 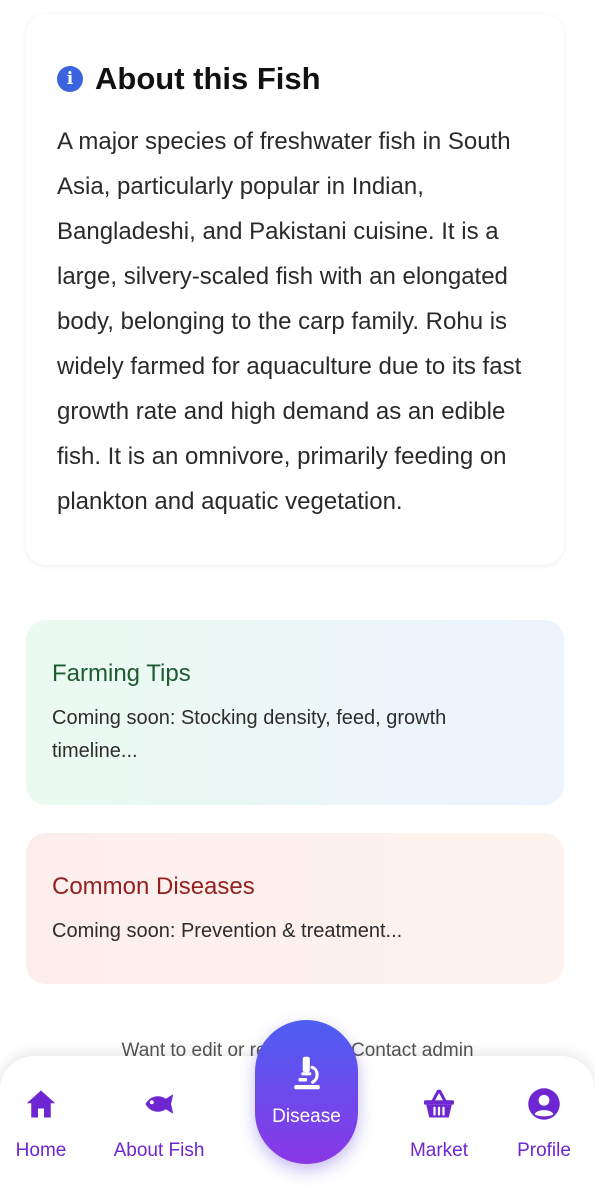 What do you see at coordinates (306, 1092) in the screenshot?
I see `disease-fab-button: Disease` at bounding box center [306, 1092].